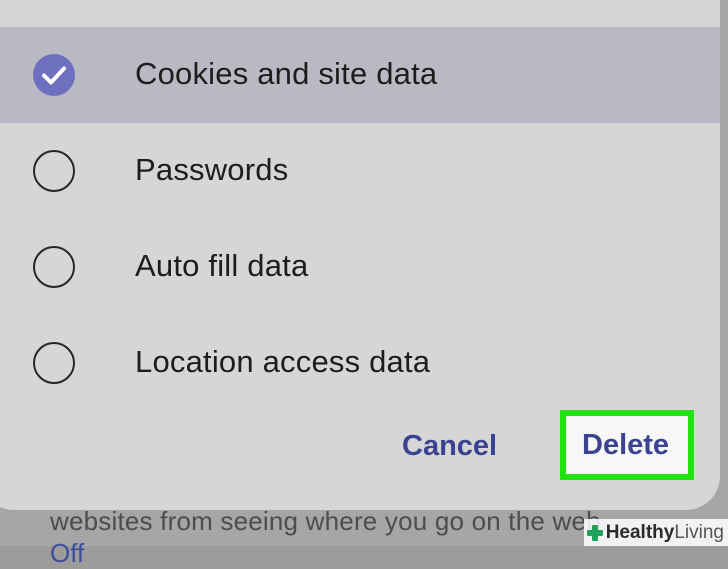 This screenshot has width=728, height=569. I want to click on option-label: Passwords, so click(212, 169).